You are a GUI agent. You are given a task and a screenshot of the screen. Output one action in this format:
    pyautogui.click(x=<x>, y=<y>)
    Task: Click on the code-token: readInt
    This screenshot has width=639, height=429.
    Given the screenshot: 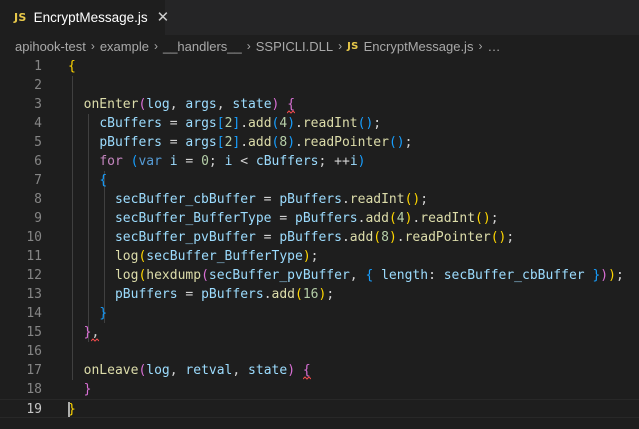 What is the action you would take?
    pyautogui.click(x=330, y=123)
    